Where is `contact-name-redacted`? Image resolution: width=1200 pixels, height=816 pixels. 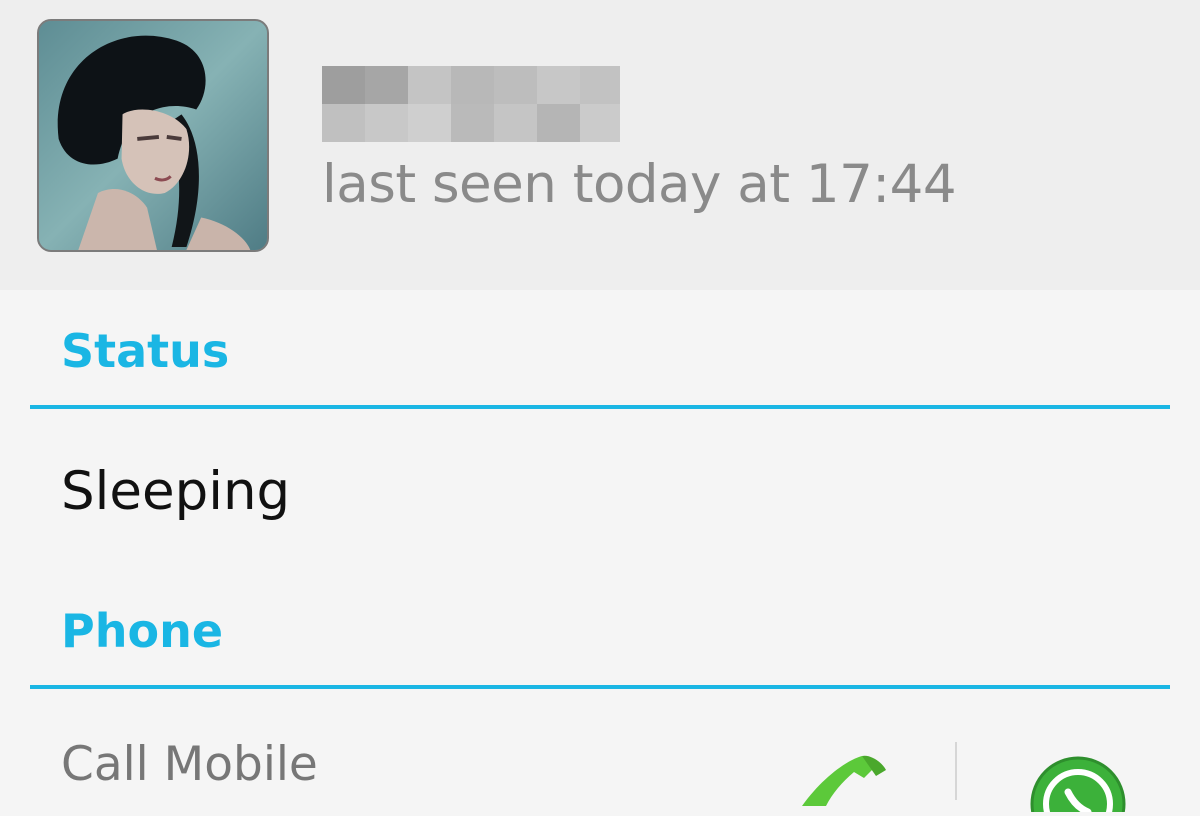 contact-name-redacted is located at coordinates (471, 104).